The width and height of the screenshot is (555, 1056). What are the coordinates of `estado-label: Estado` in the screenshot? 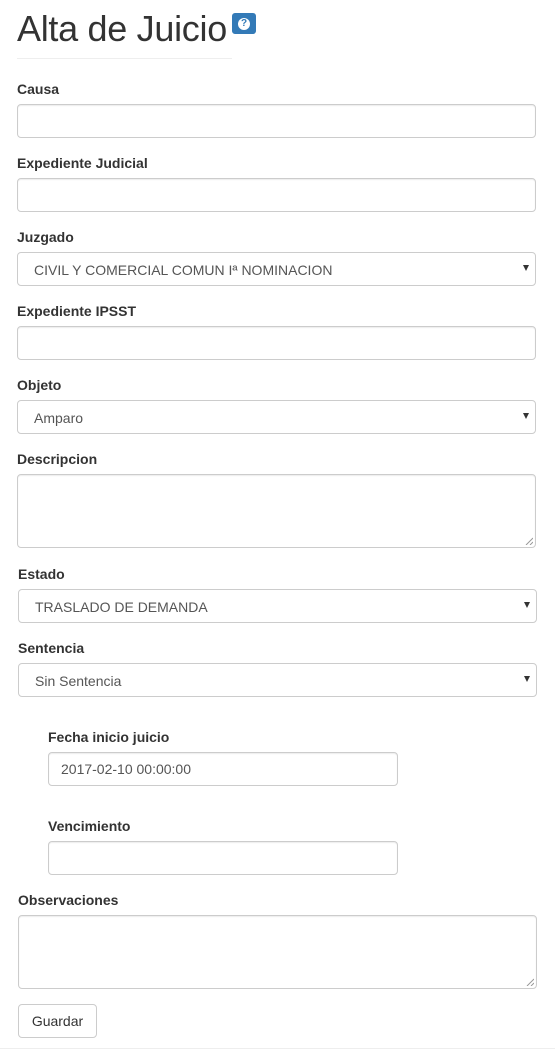 It's located at (41, 574).